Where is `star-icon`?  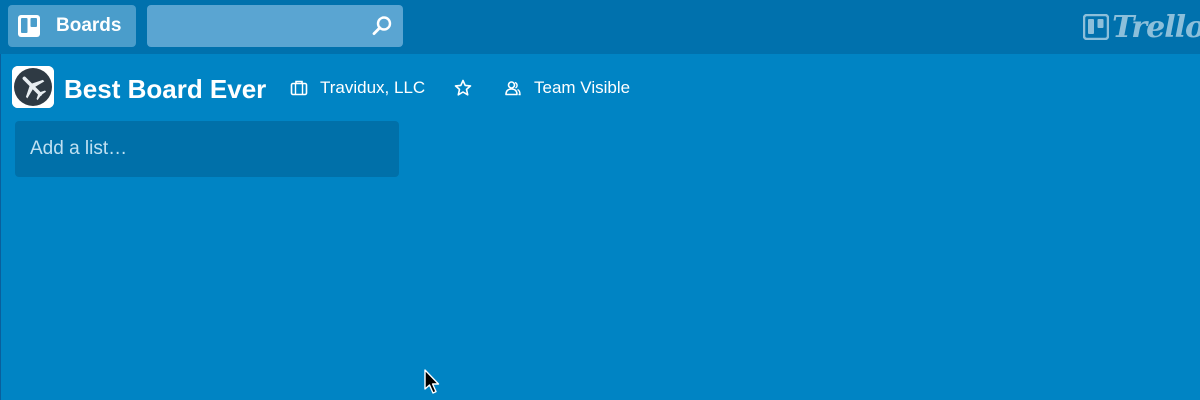
star-icon is located at coordinates (463, 88).